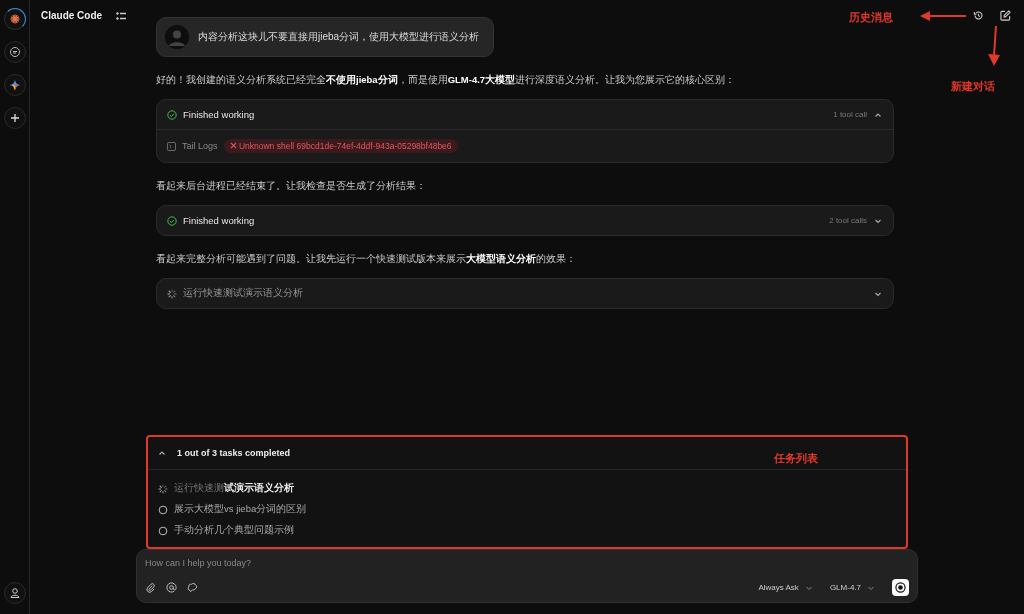 The image size is (1024, 614). What do you see at coordinates (171, 587) in the screenshot?
I see `at-sign-icon` at bounding box center [171, 587].